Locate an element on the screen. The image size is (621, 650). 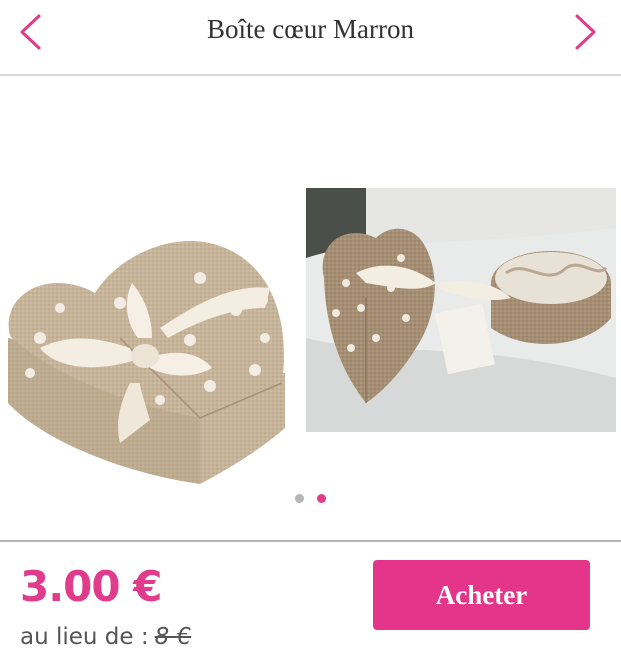
carousel-indicator is located at coordinates (310, 500).